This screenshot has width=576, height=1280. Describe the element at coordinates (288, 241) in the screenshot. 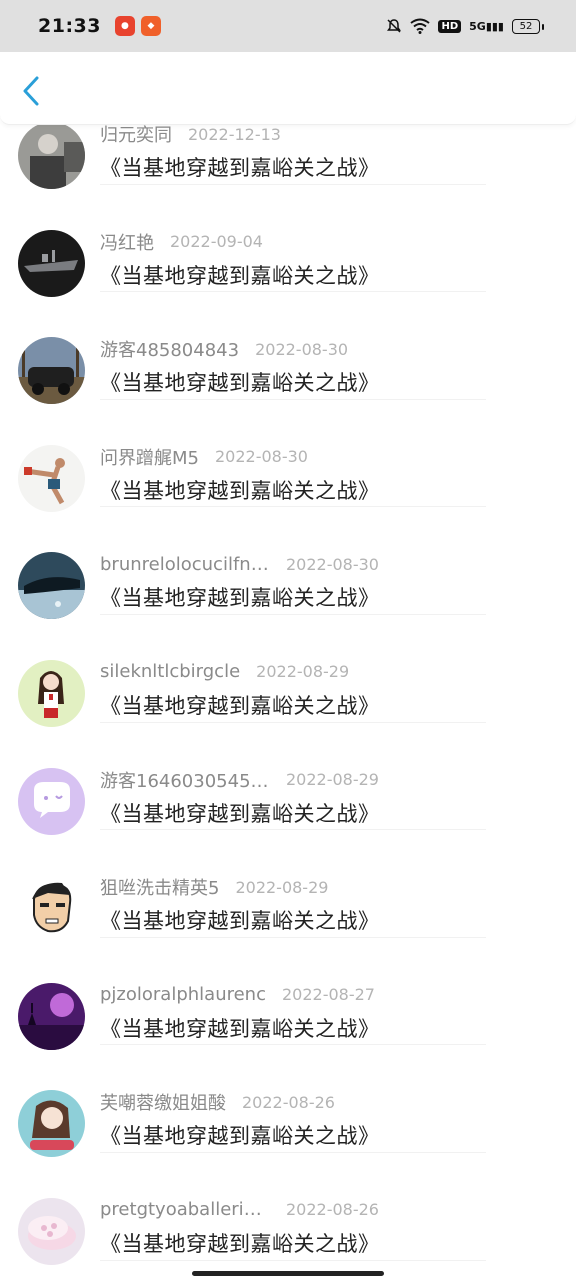

I see `list-item: 冯红艳 2022-09-04 《当基地穿越到嘉峪关之战》` at that location.